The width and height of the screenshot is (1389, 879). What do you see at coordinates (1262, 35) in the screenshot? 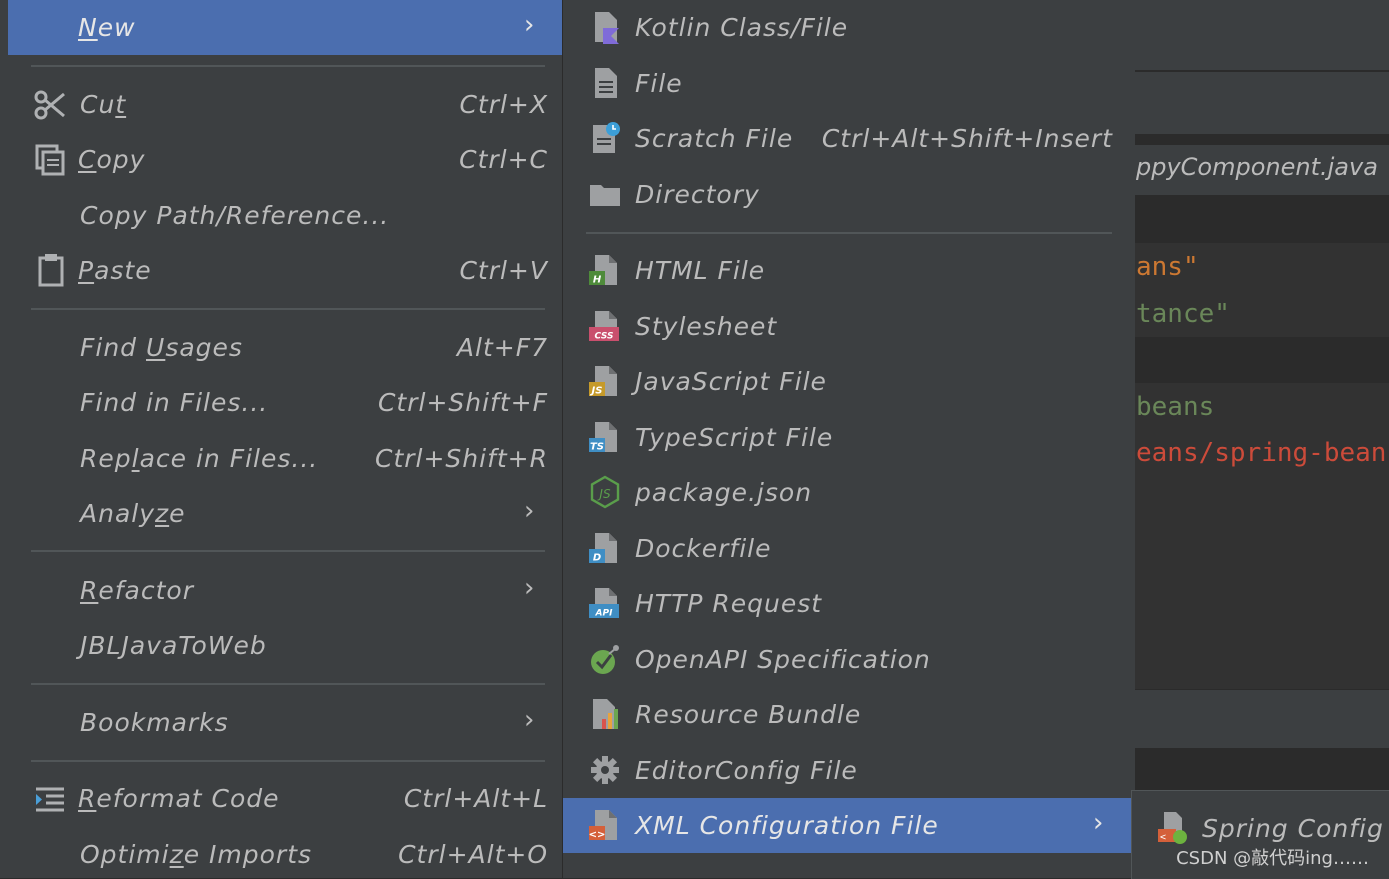
I see `editor-toolbar` at bounding box center [1262, 35].